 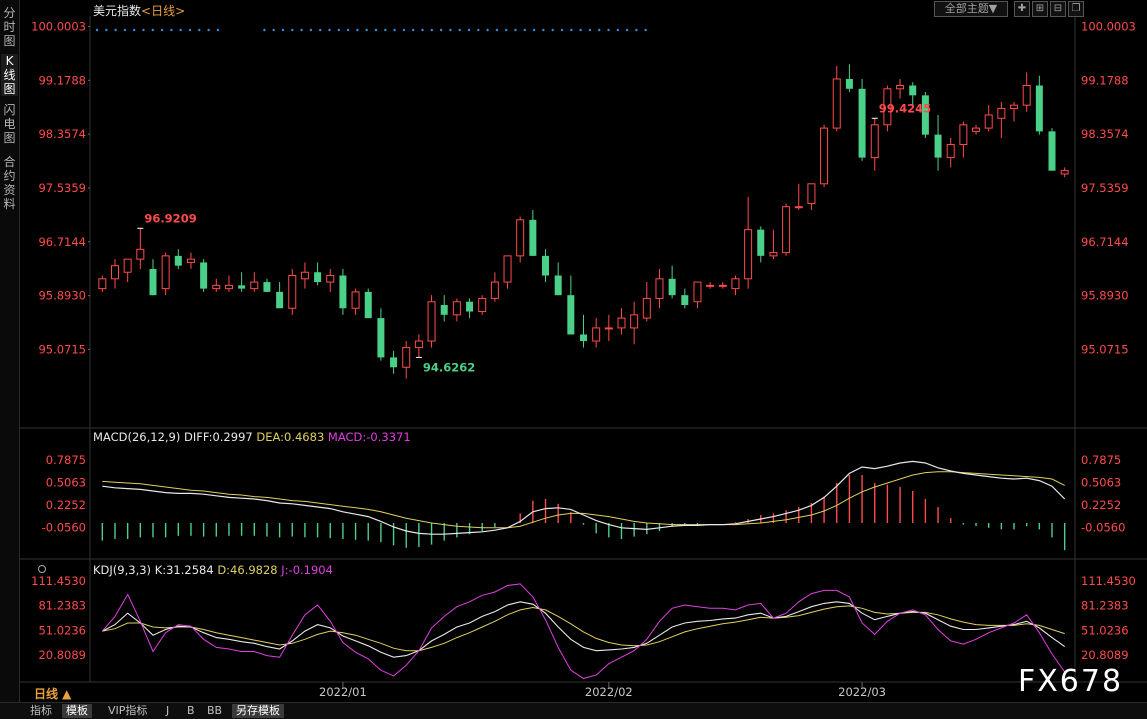 What do you see at coordinates (369, 437) in the screenshot?
I see `macd-value-readout: MACD:-0.3371` at bounding box center [369, 437].